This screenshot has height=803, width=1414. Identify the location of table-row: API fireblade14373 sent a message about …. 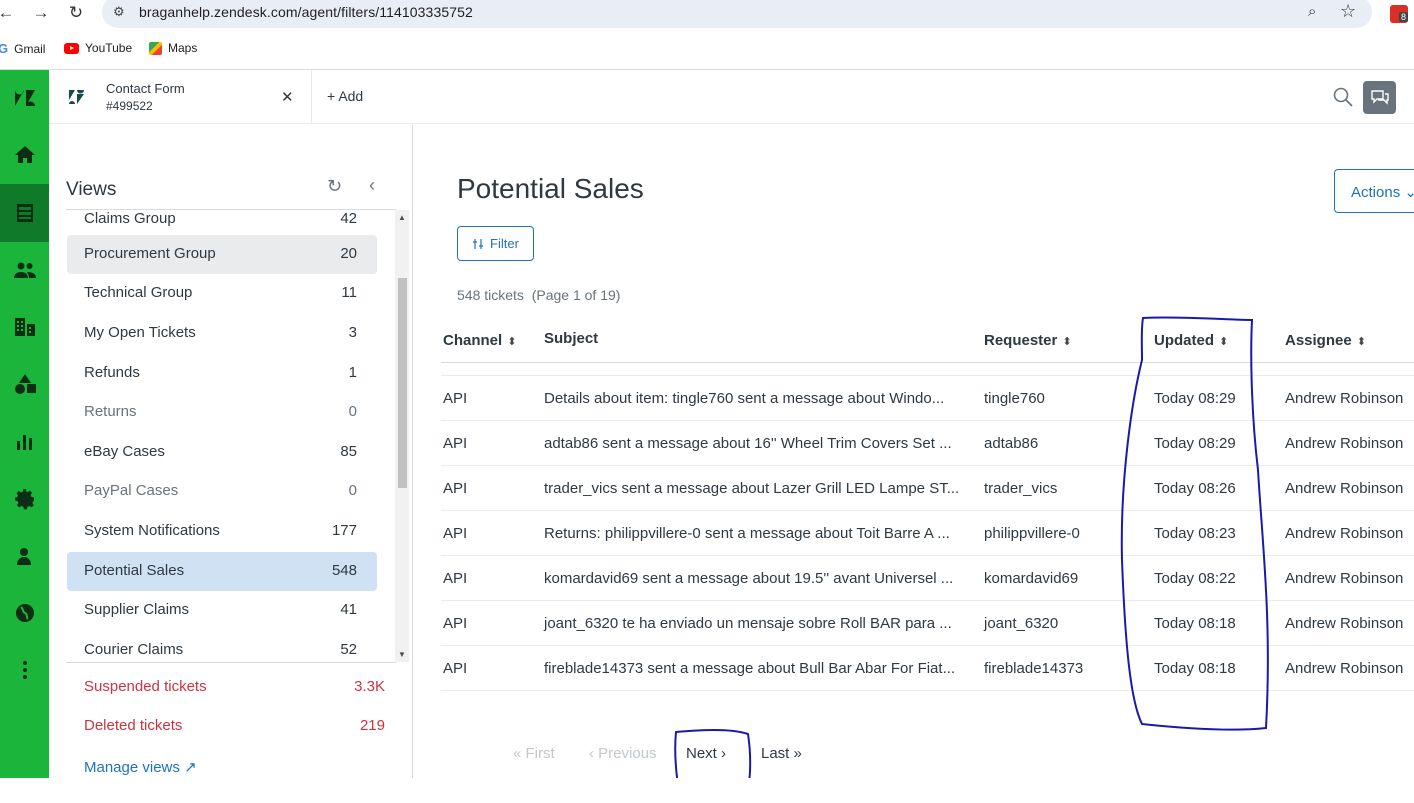
(927, 668).